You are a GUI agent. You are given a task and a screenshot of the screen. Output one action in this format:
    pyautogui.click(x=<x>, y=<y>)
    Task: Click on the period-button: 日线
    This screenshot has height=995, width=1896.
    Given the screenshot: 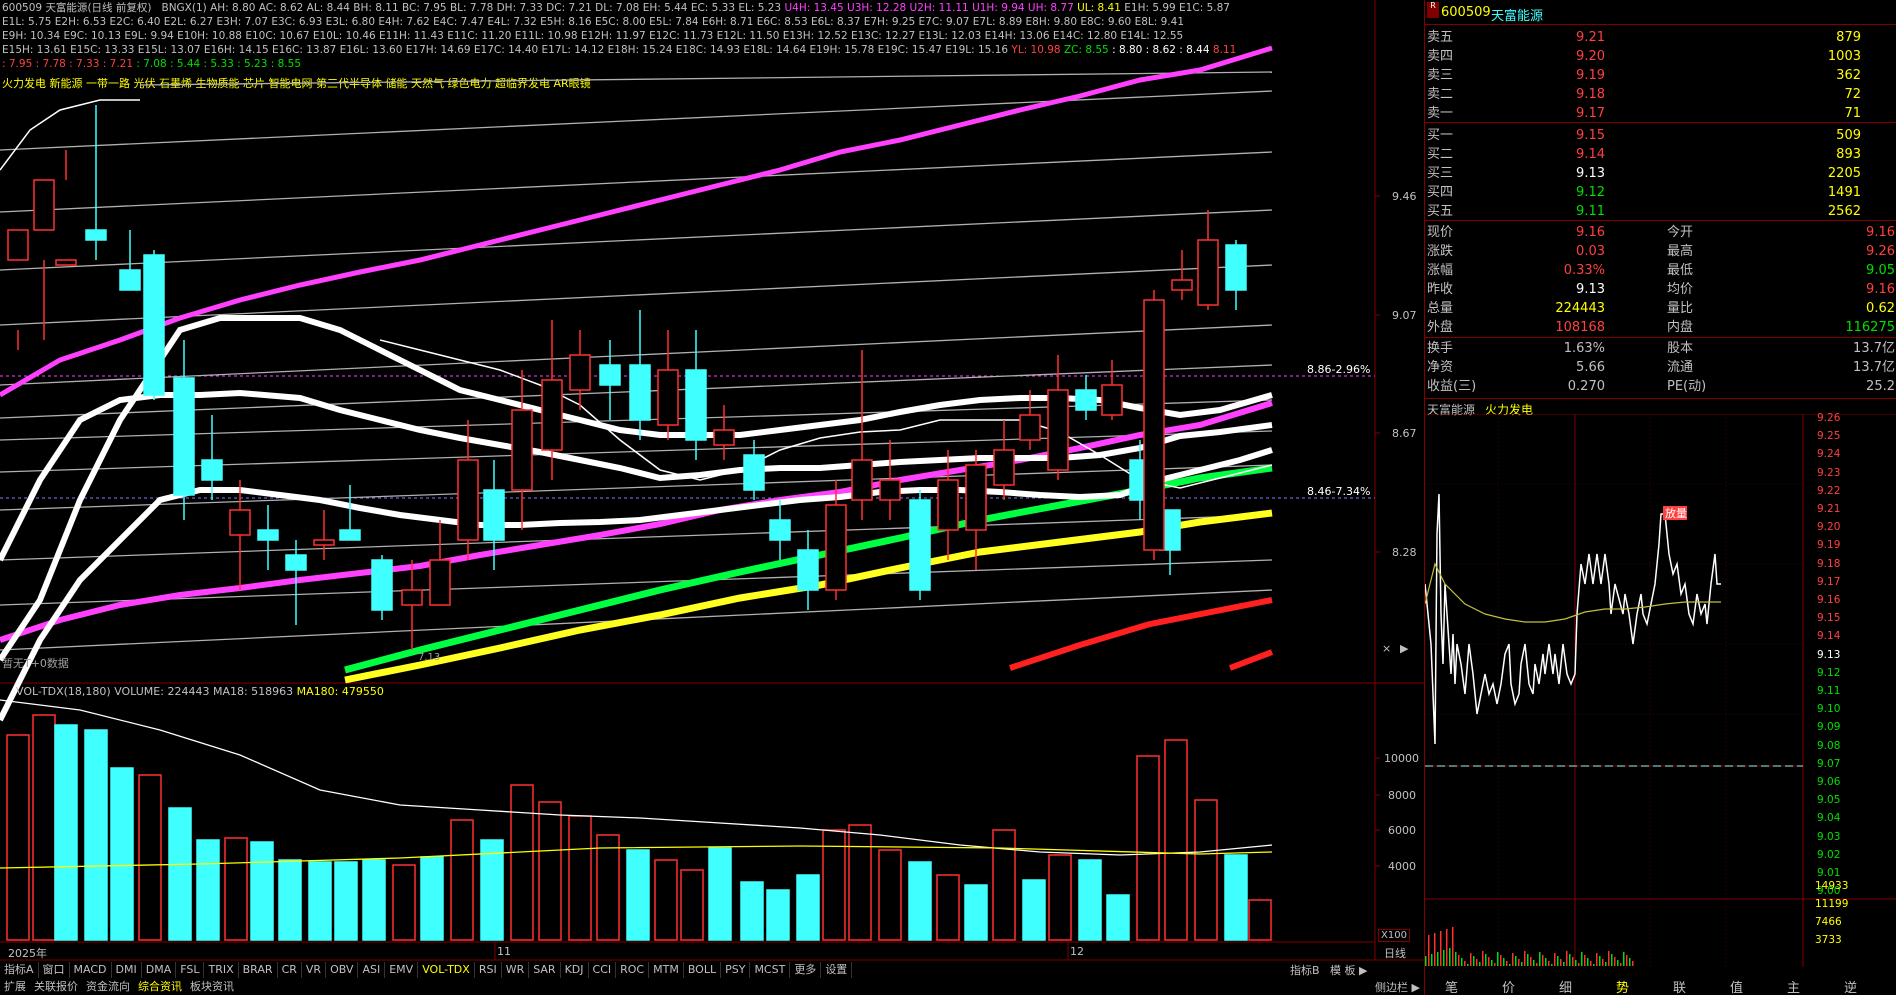 What is the action you would take?
    pyautogui.click(x=1395, y=953)
    